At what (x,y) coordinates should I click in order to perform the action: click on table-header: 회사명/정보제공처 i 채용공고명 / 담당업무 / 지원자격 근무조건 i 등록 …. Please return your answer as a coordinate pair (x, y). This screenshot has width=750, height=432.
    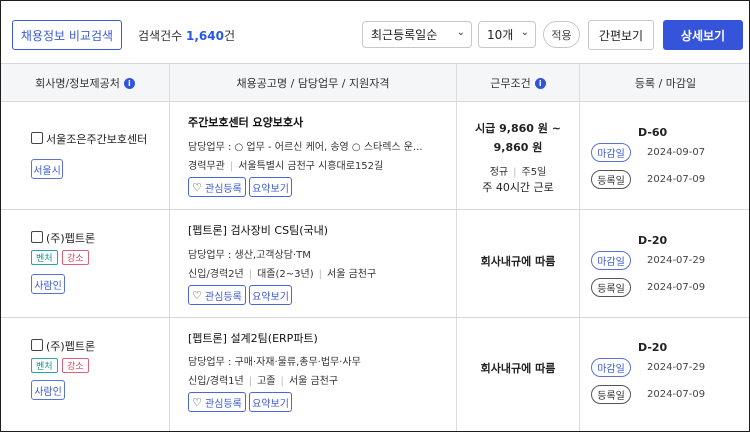
    Looking at the image, I should click on (375, 82).